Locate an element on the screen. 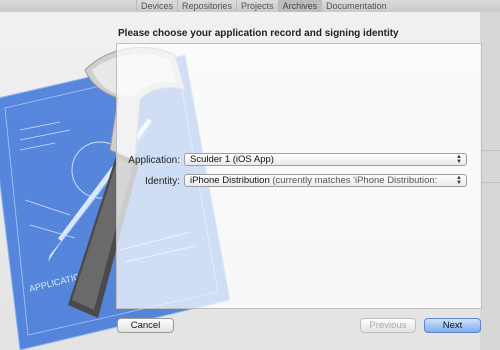  tab-repositories: Repositories is located at coordinates (206, 6).